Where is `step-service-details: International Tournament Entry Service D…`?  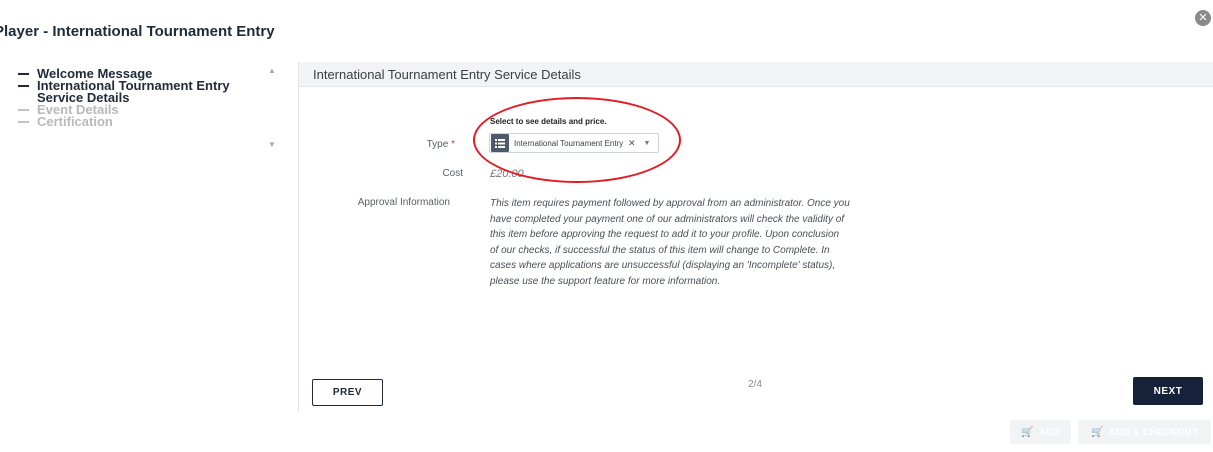 step-service-details: International Tournament Entry Service D… is located at coordinates (133, 91).